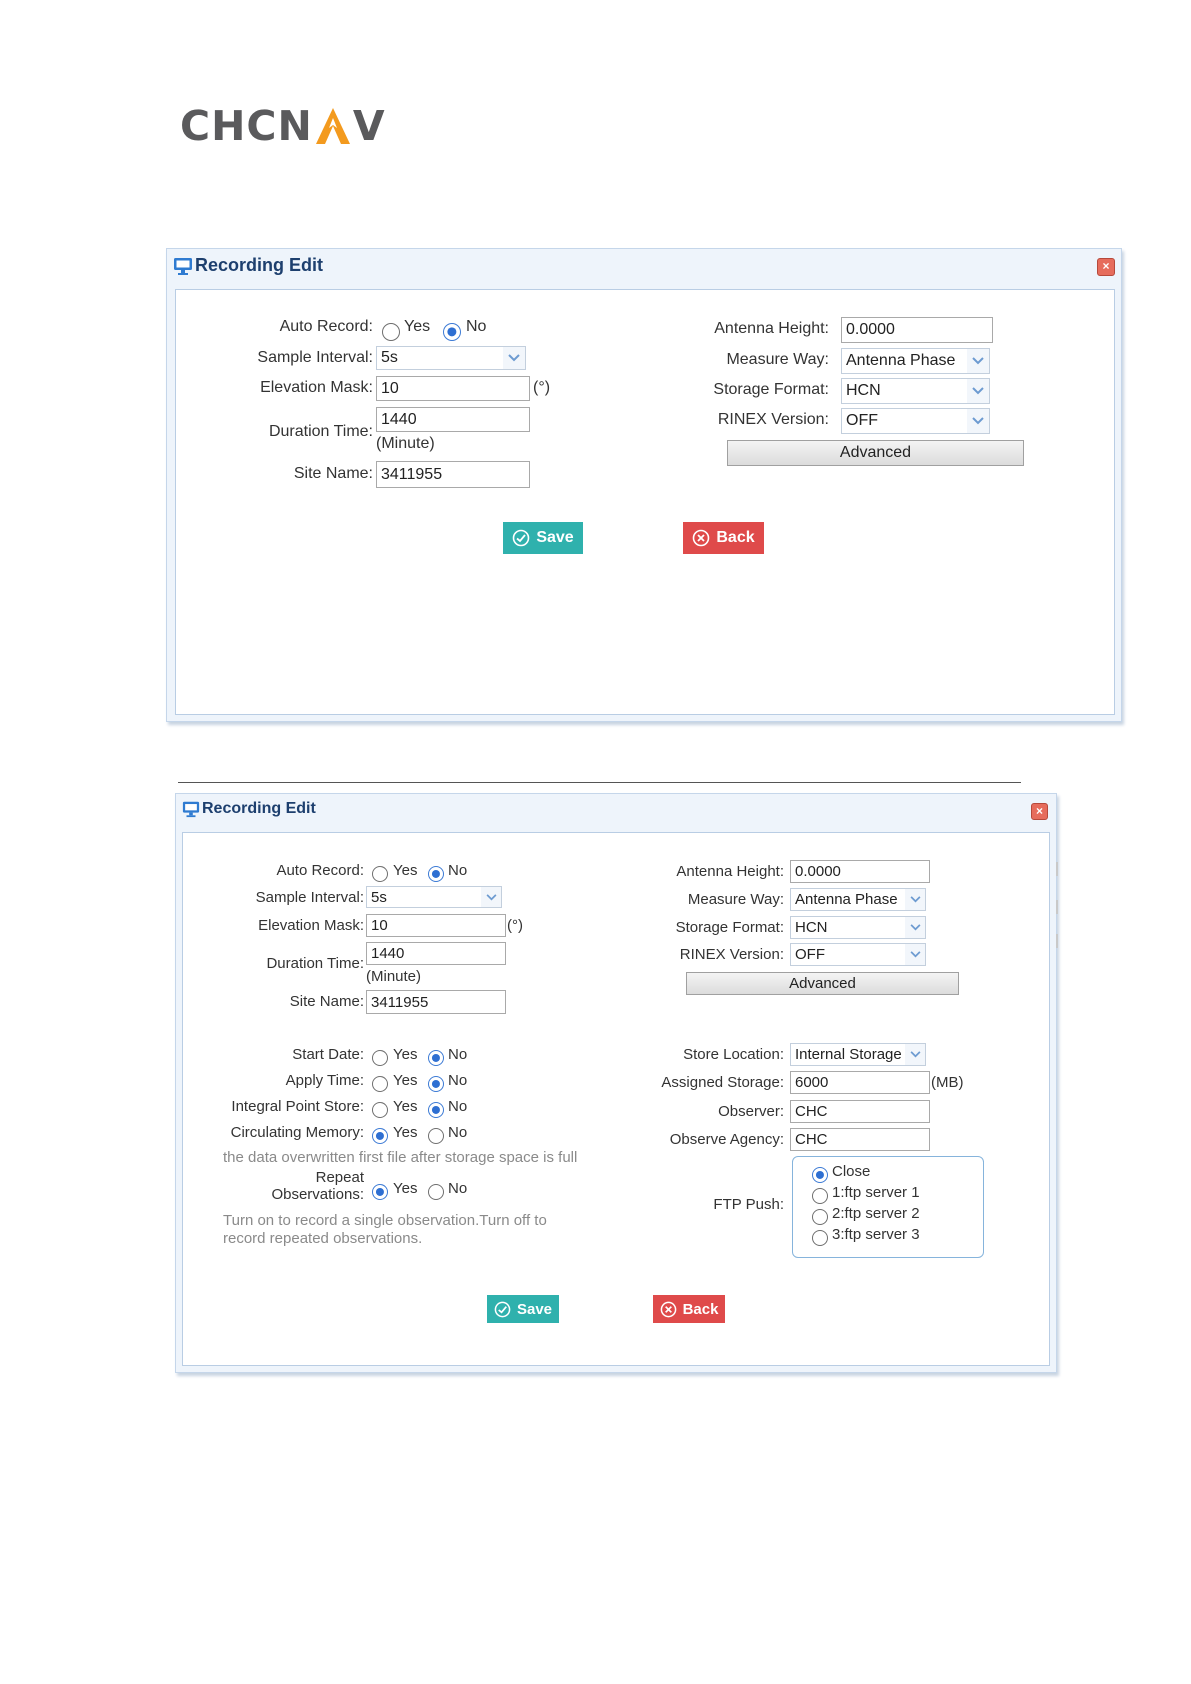 Image resolution: width=1191 pixels, height=1684 pixels. I want to click on rinex-version-label: RINEX Version:, so click(773, 419).